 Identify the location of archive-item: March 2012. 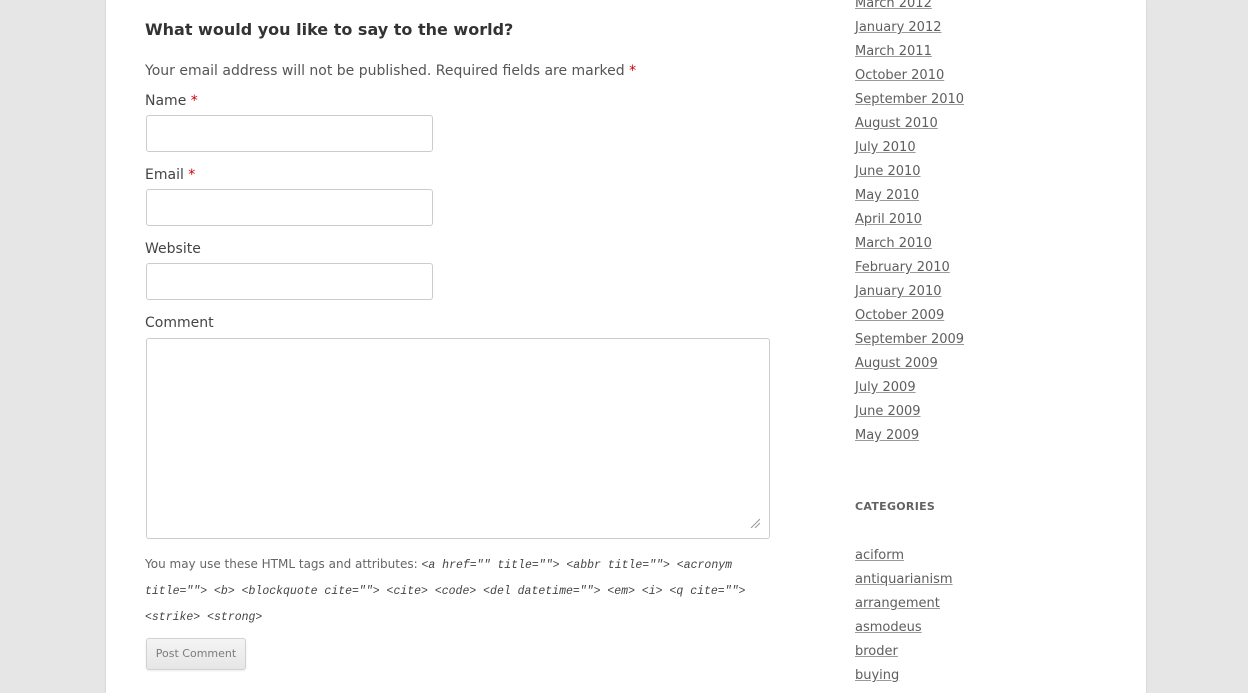
(909, 8).